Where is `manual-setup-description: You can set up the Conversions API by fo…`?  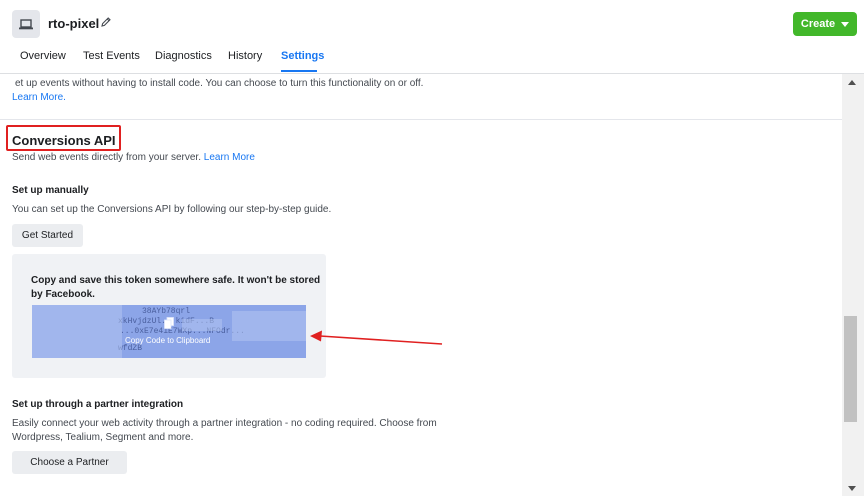
manual-setup-description: You can set up the Conversions API by fo… is located at coordinates (172, 209).